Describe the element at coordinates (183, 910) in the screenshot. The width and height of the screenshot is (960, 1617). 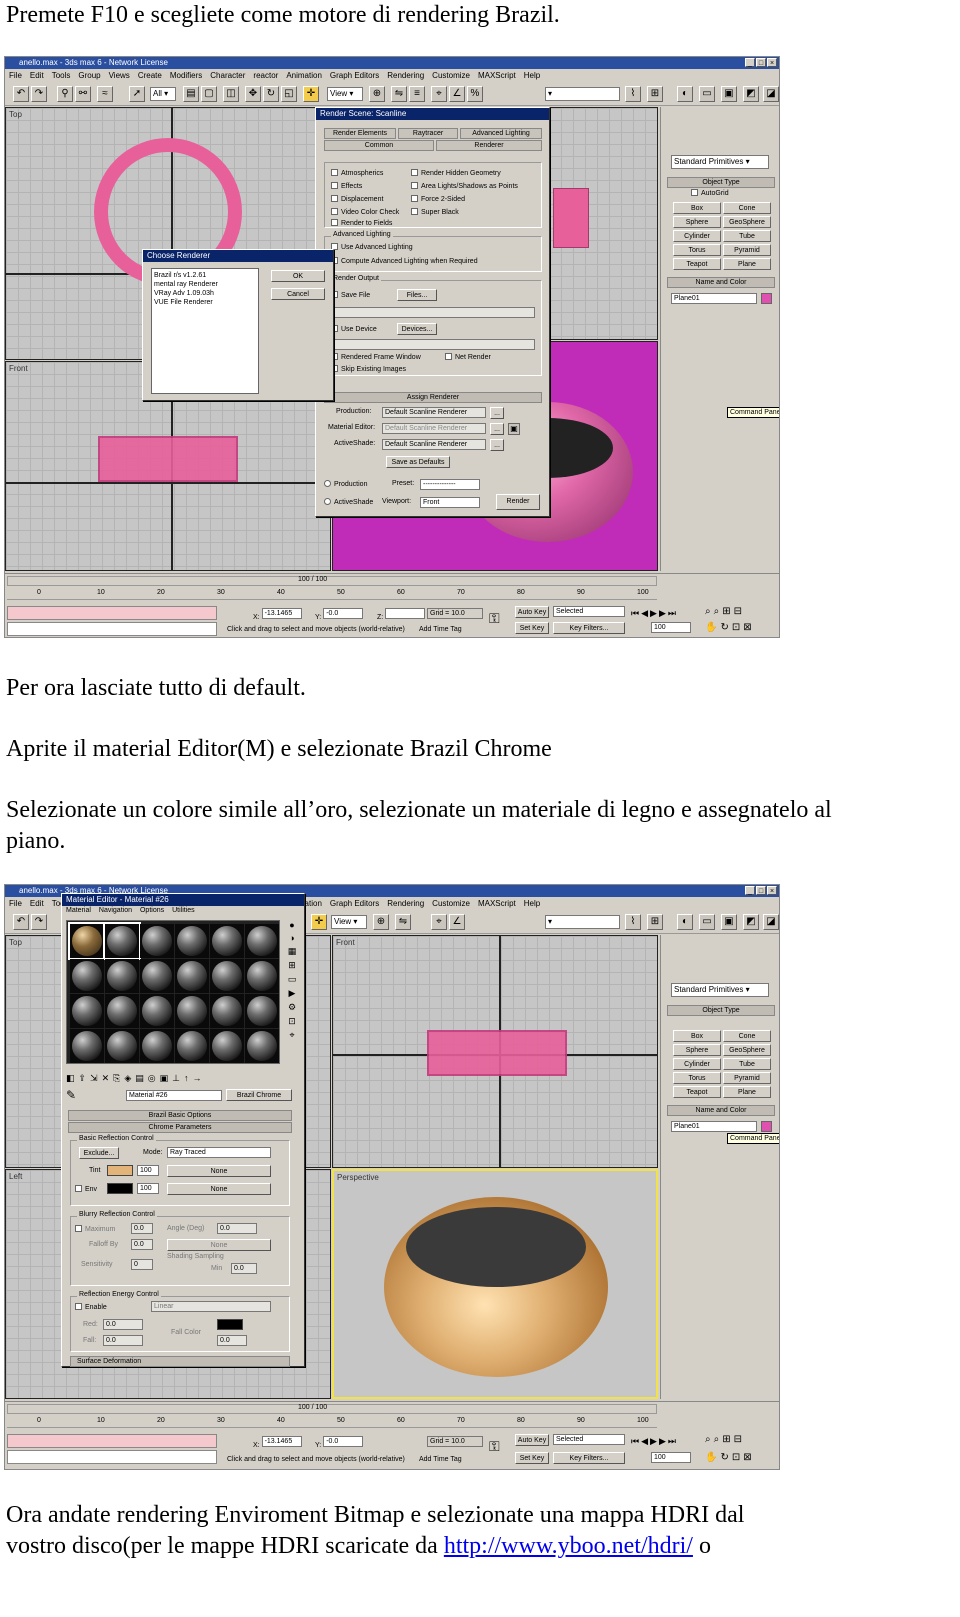
I see `menu-item: Utilities` at that location.